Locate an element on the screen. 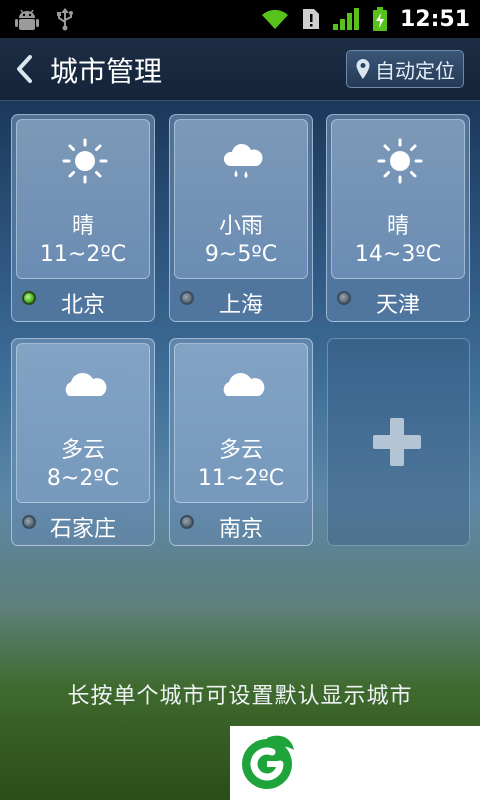 The width and height of the screenshot is (480, 800). weather-panel: 小雨 9~5ºC is located at coordinates (241, 199).